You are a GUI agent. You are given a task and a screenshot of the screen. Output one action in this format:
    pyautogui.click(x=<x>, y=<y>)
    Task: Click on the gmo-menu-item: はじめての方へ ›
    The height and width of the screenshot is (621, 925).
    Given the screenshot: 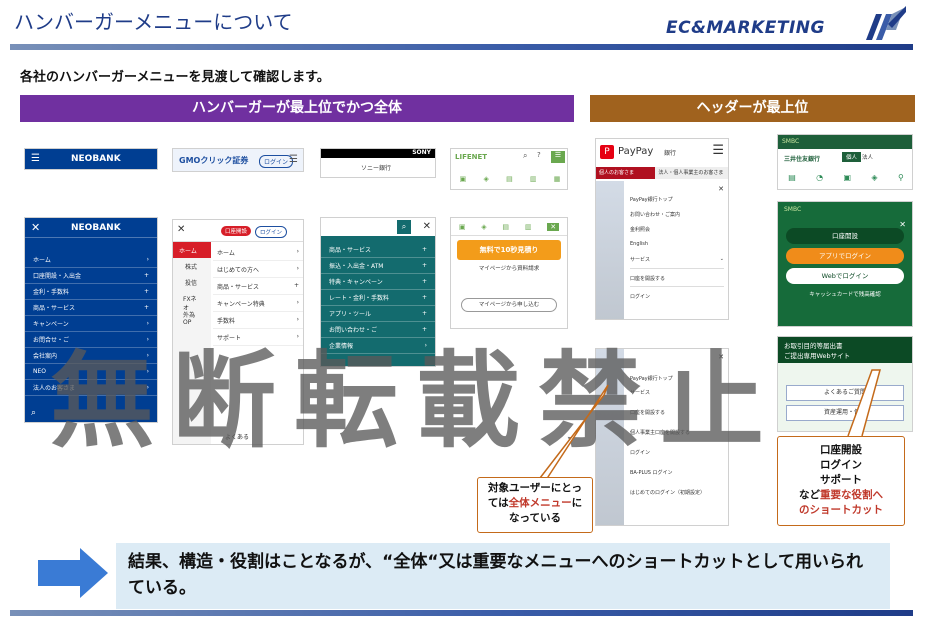 What is the action you would take?
    pyautogui.click(x=258, y=269)
    